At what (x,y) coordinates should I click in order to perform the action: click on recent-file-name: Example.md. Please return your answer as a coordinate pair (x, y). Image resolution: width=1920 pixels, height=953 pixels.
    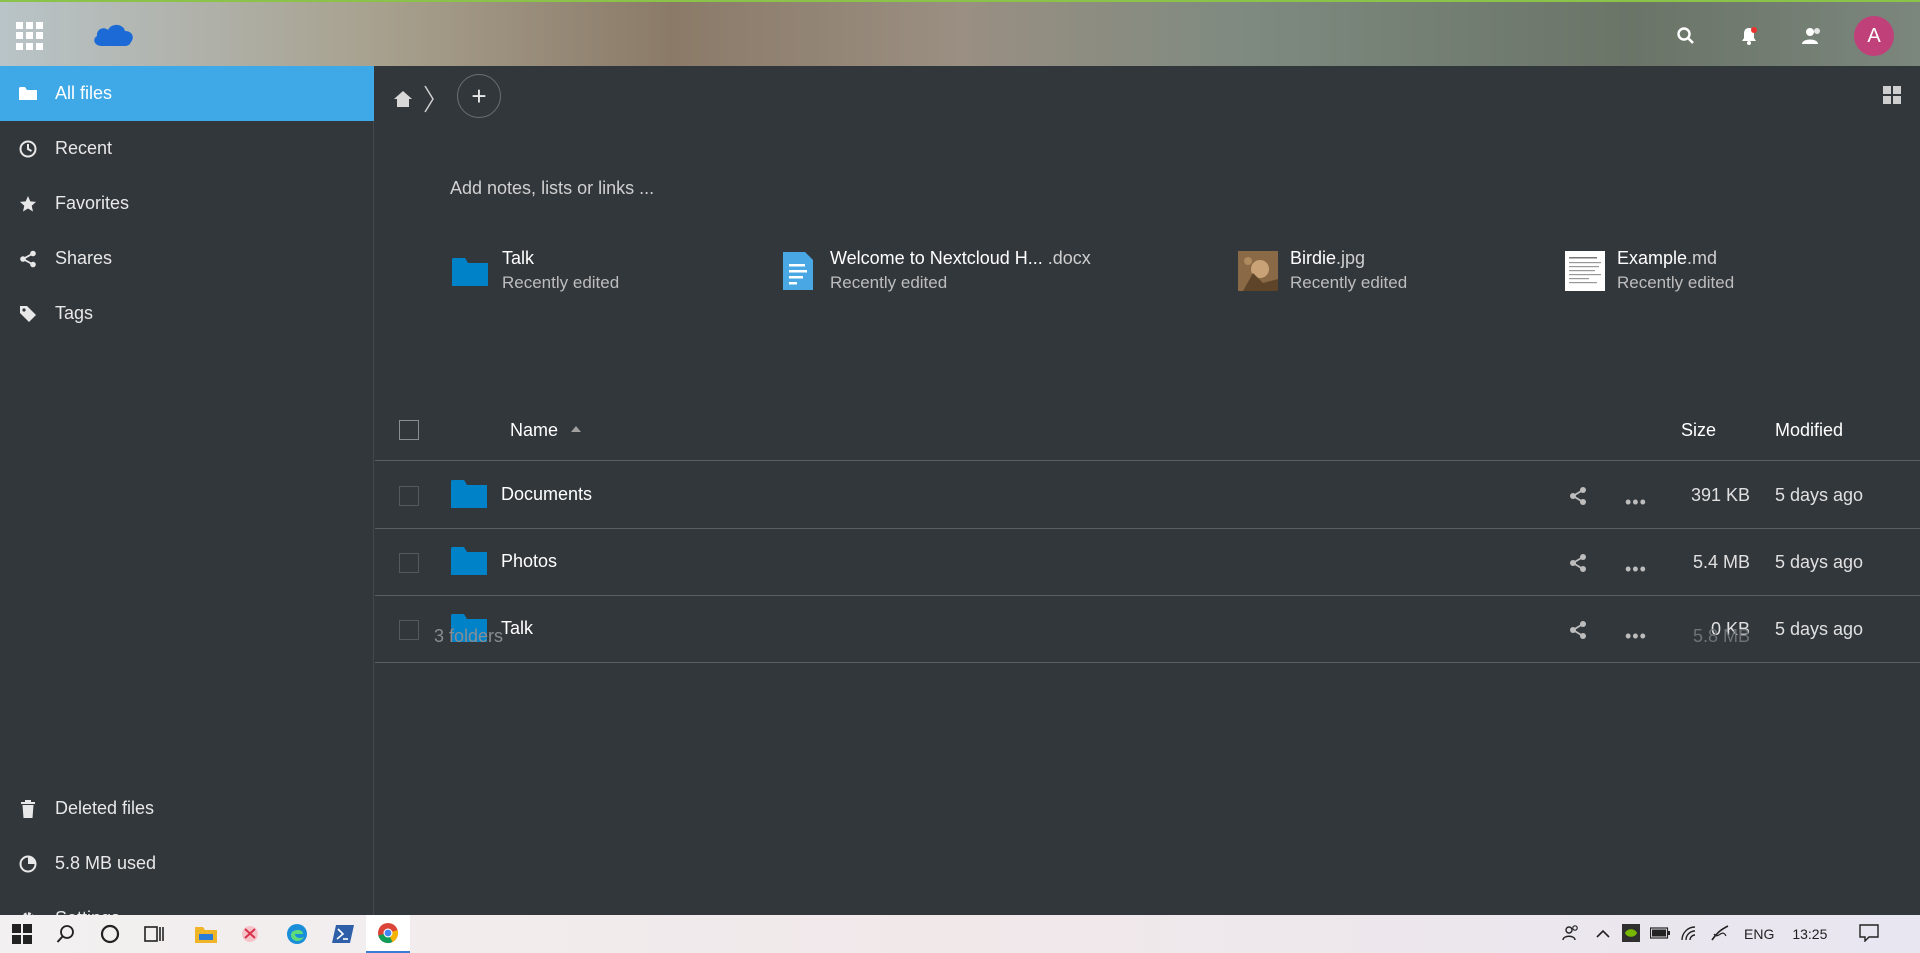
    Looking at the image, I should click on (1675, 258).